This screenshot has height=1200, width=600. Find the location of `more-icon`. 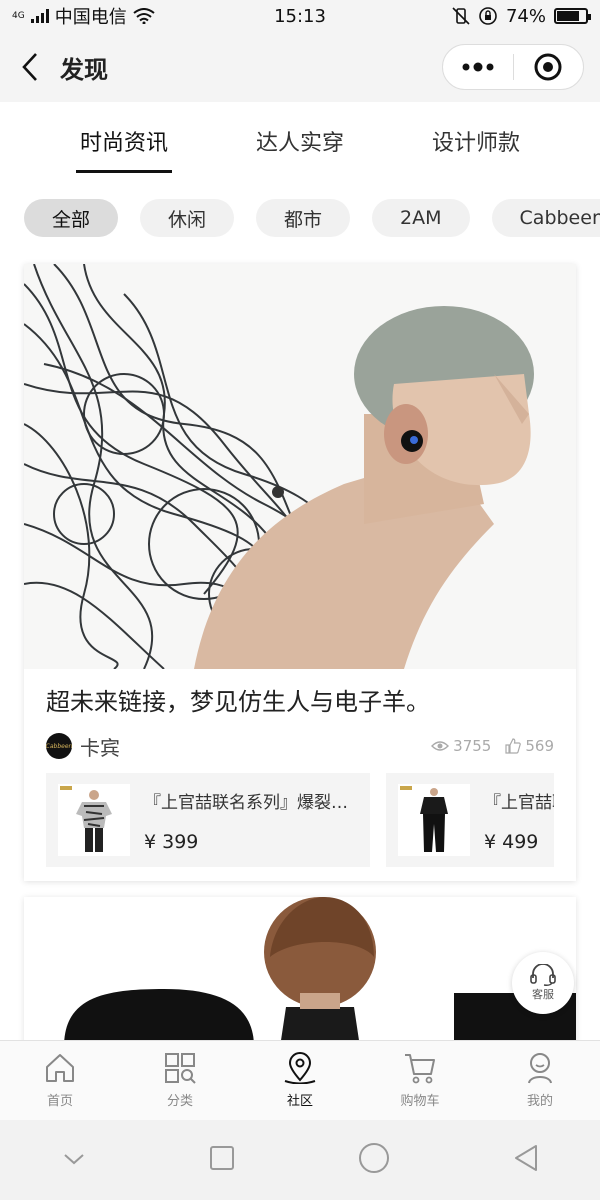

more-icon is located at coordinates (478, 67).